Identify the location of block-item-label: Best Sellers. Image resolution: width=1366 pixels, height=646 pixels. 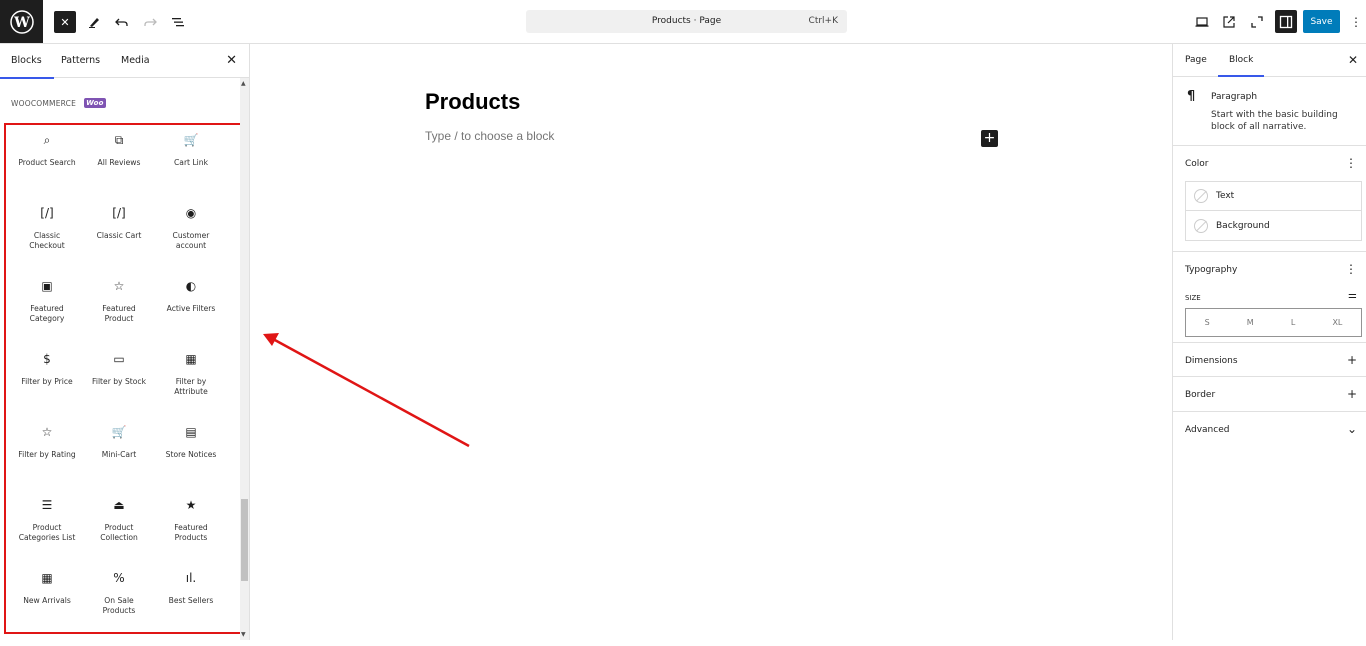
(191, 600).